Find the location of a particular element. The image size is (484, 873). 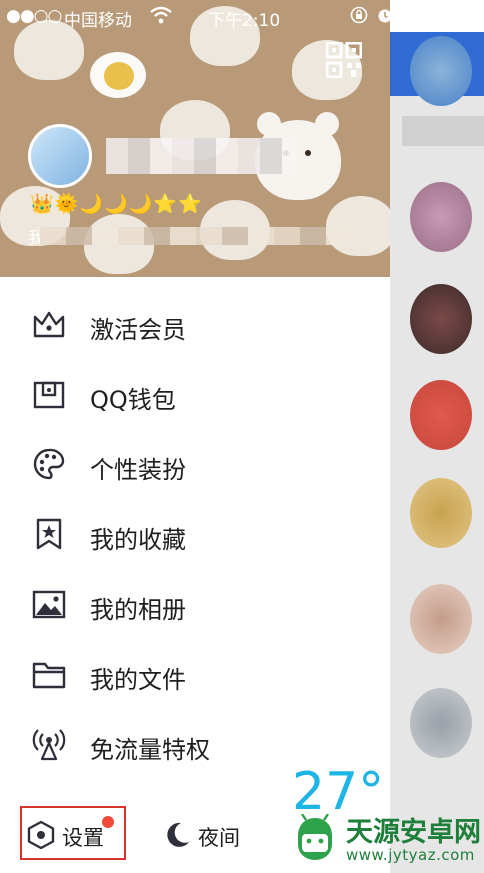

watermark-url: www.jytyaz.com is located at coordinates (410, 855).